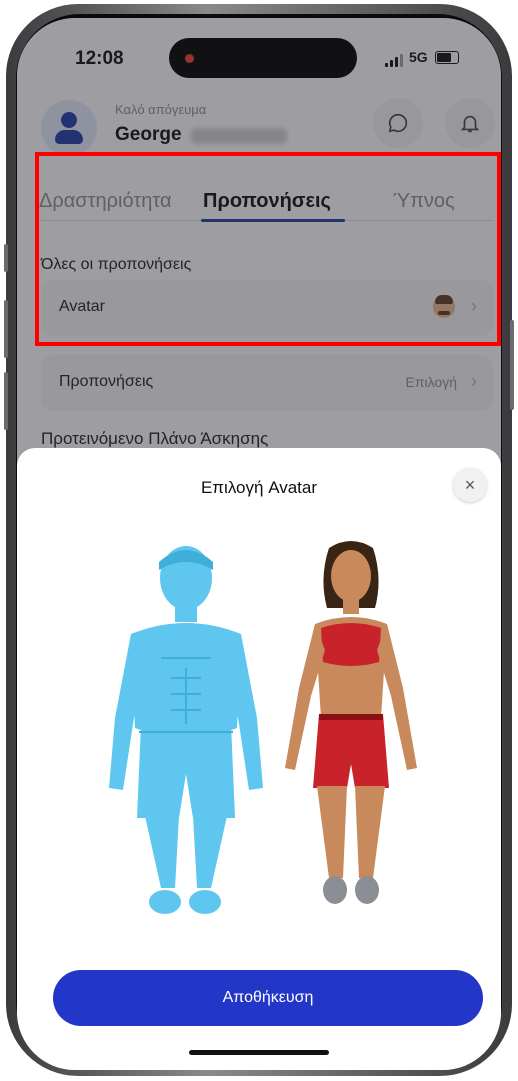  Describe the element at coordinates (186, 733) in the screenshot. I see `male-avatar-option` at that location.